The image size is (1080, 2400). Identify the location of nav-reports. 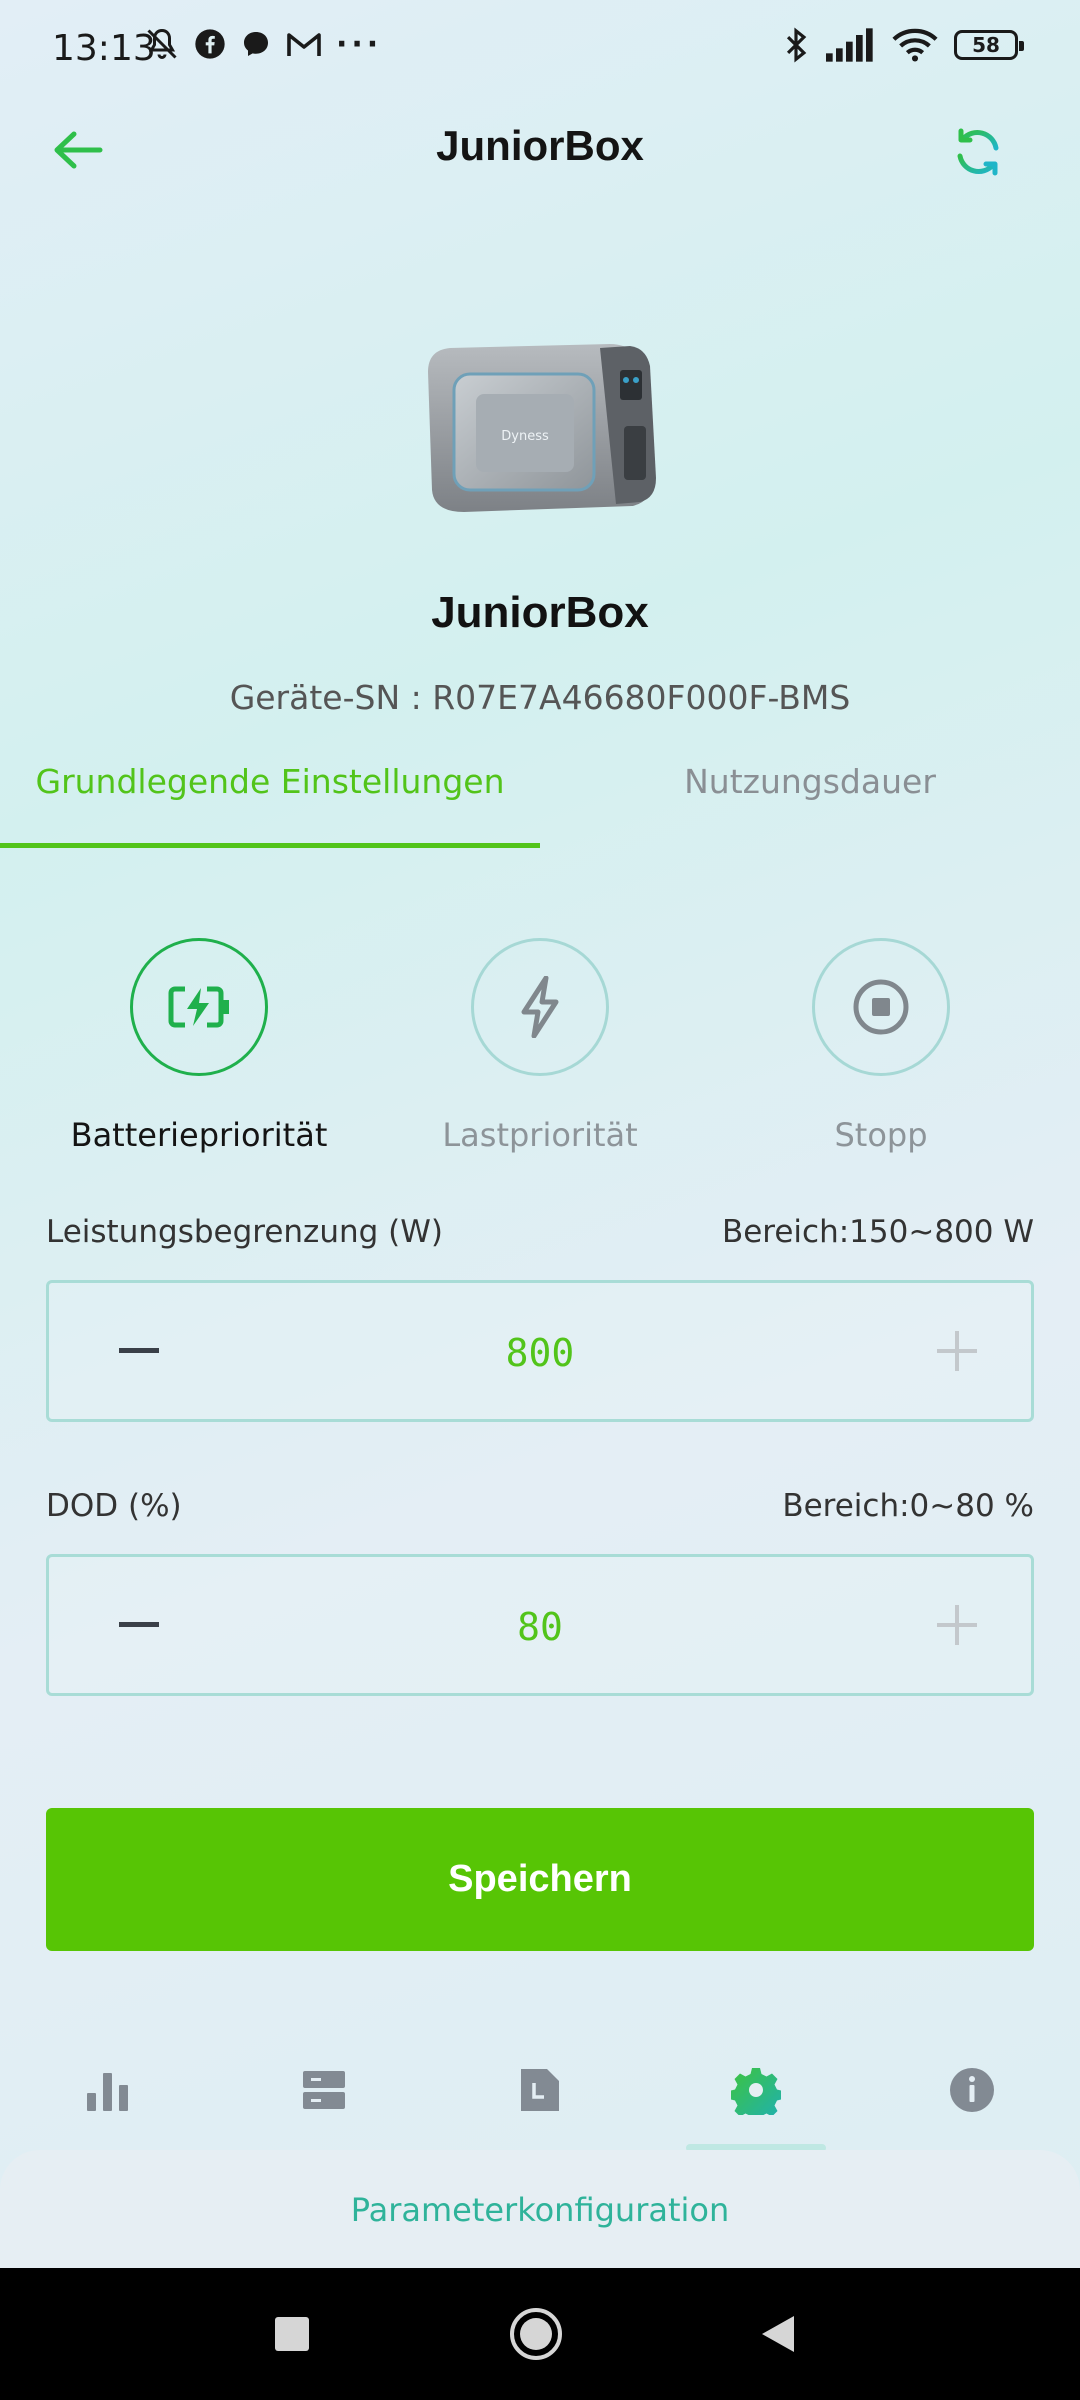
(540, 2090).